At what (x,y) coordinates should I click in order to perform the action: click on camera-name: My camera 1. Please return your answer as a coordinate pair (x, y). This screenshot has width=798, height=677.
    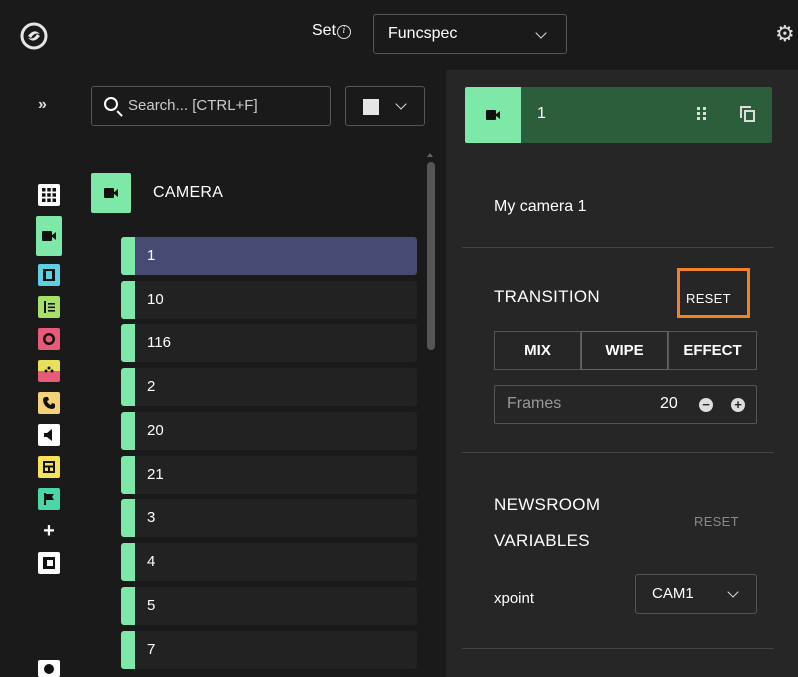
    Looking at the image, I should click on (540, 206).